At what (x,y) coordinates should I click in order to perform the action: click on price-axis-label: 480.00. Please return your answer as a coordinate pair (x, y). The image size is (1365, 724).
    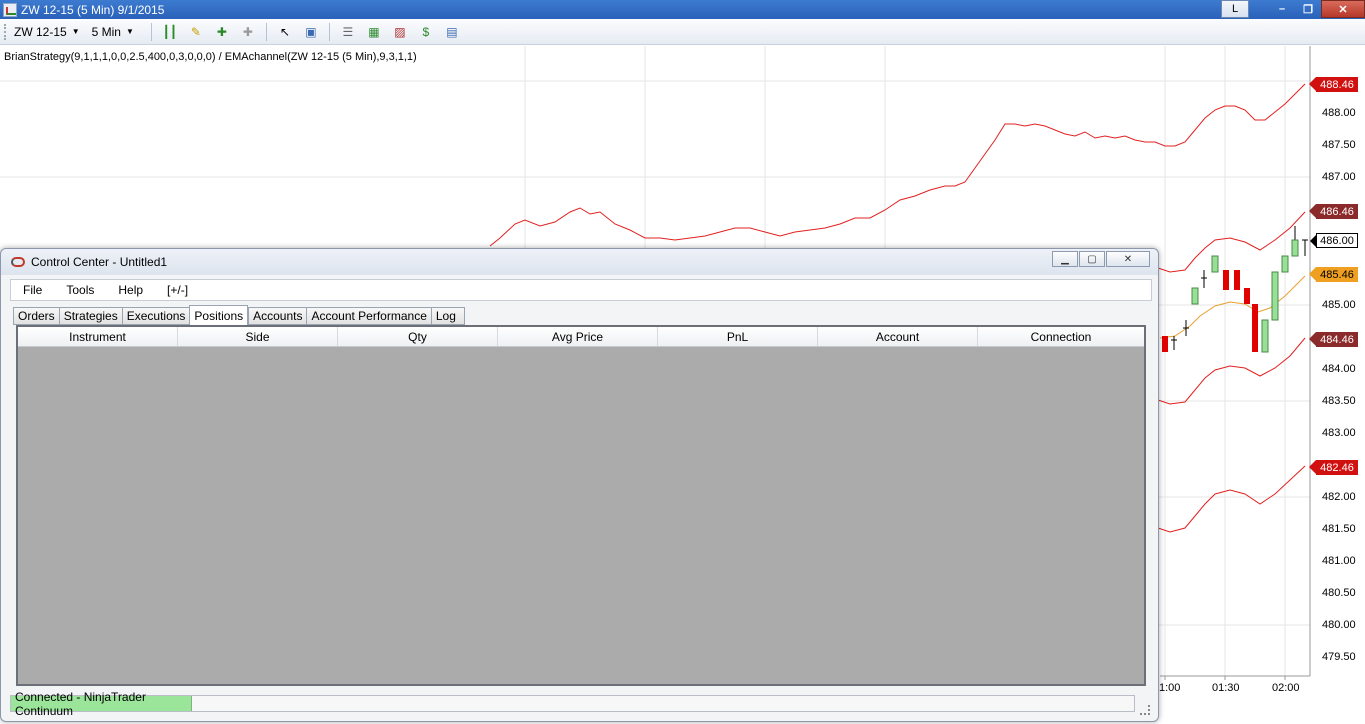
    Looking at the image, I should click on (1339, 625).